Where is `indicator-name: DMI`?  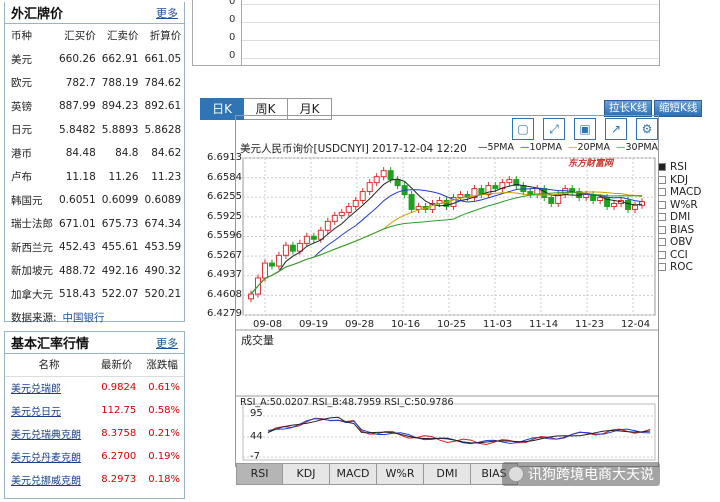
indicator-name: DMI is located at coordinates (680, 217).